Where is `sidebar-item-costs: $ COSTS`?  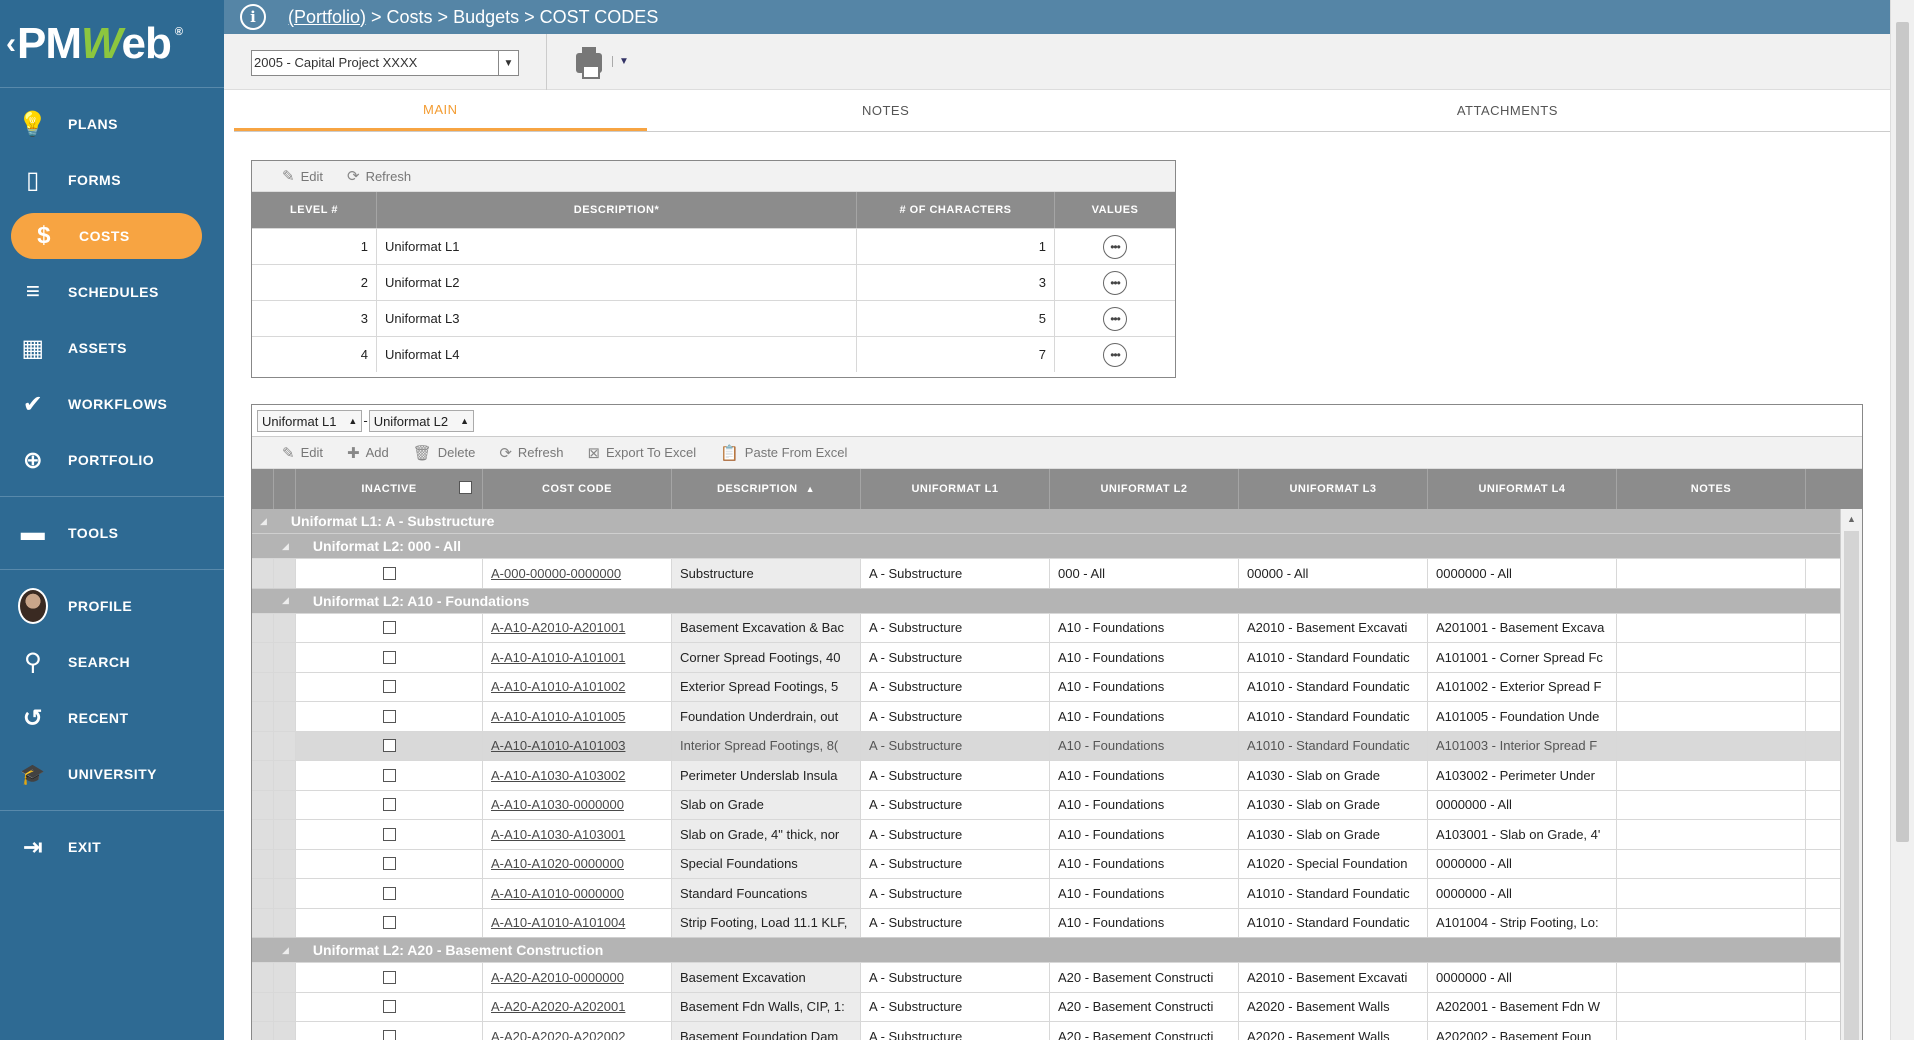
sidebar-item-costs: $ COSTS is located at coordinates (106, 236).